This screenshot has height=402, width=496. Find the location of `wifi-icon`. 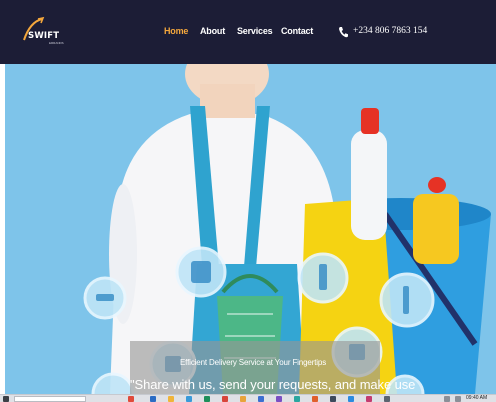

wifi-icon is located at coordinates (447, 399).